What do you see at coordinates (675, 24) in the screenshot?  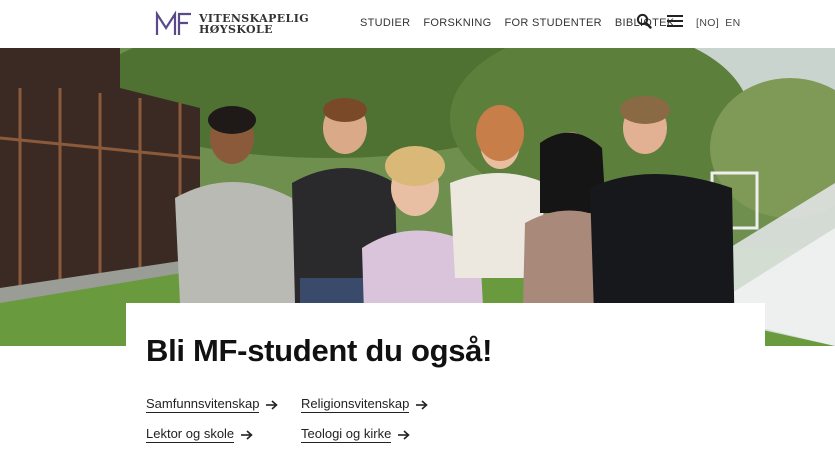 I see `hamburger-menu-icon` at bounding box center [675, 24].